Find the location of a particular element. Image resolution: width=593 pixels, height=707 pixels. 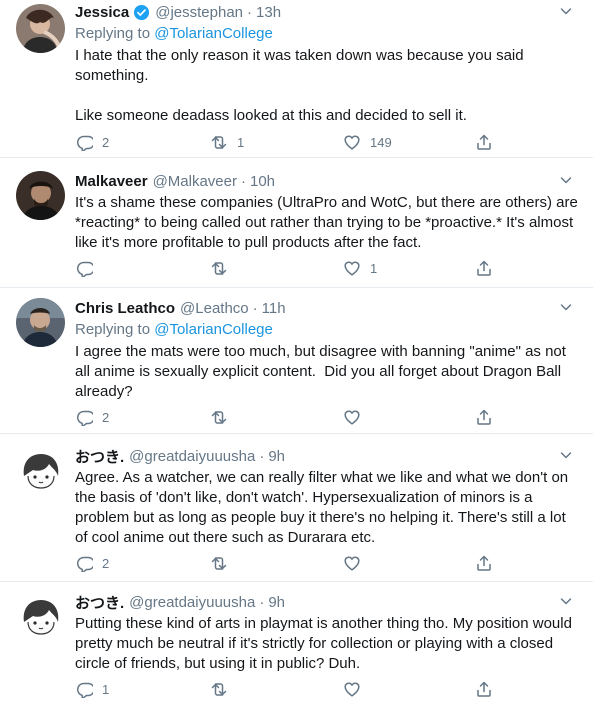

reply-button is located at coordinates (88, 268).